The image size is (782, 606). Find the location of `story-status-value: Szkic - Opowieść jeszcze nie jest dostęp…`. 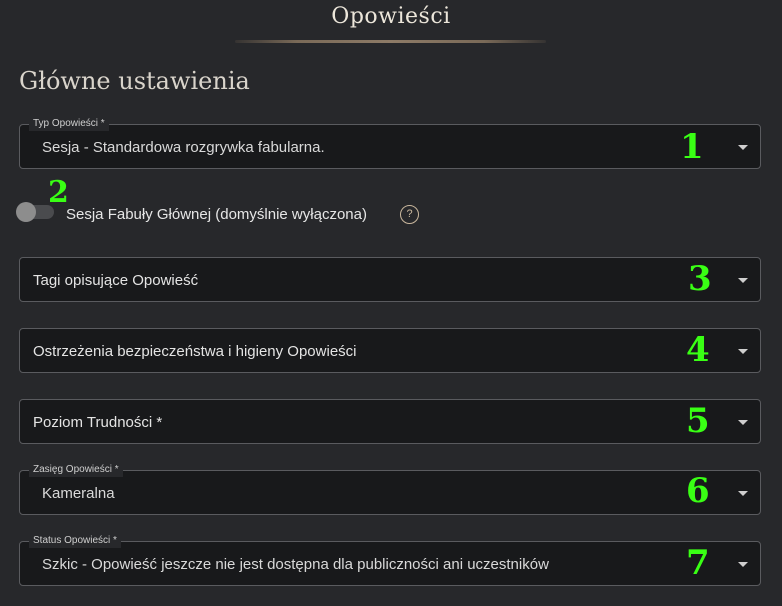

story-status-value: Szkic - Opowieść jeszcze nie jest dostęp… is located at coordinates (295, 564).